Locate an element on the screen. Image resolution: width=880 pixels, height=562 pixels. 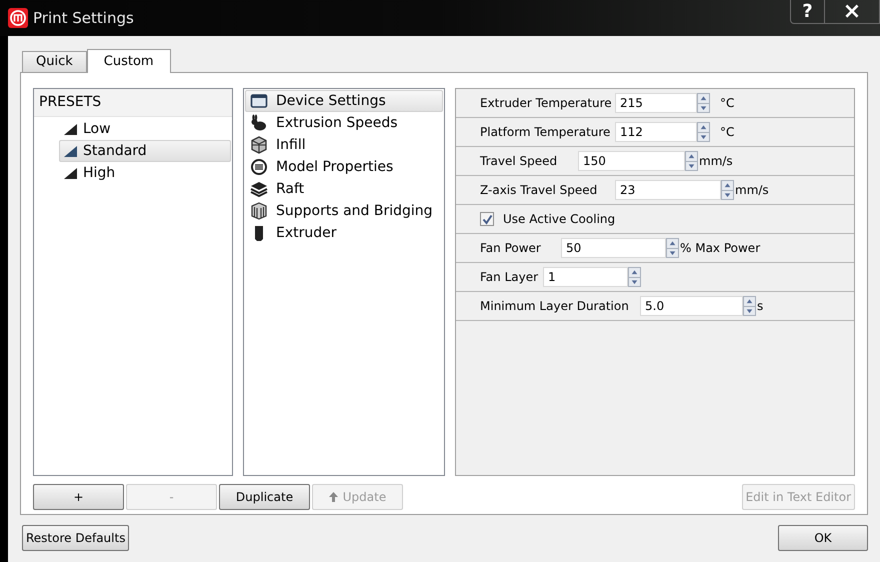
checkbox is located at coordinates (487, 219).